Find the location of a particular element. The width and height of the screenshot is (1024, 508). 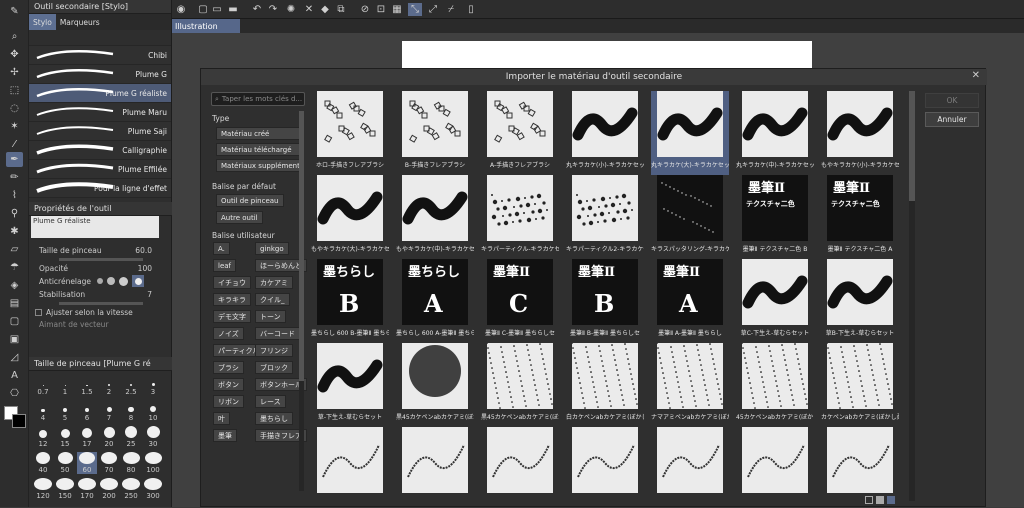

material-cell: 墨筆Ⅱ C 墨筆Ⅱ C-墨筆Ⅱ 墨ちらしセ is located at coordinates (520, 301).